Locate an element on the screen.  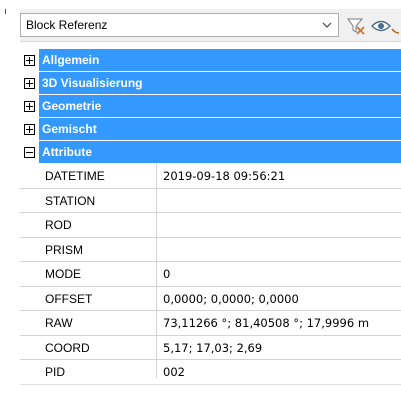
property-row: COORD 5,17; 17,03; 2,69 is located at coordinates (210, 347).